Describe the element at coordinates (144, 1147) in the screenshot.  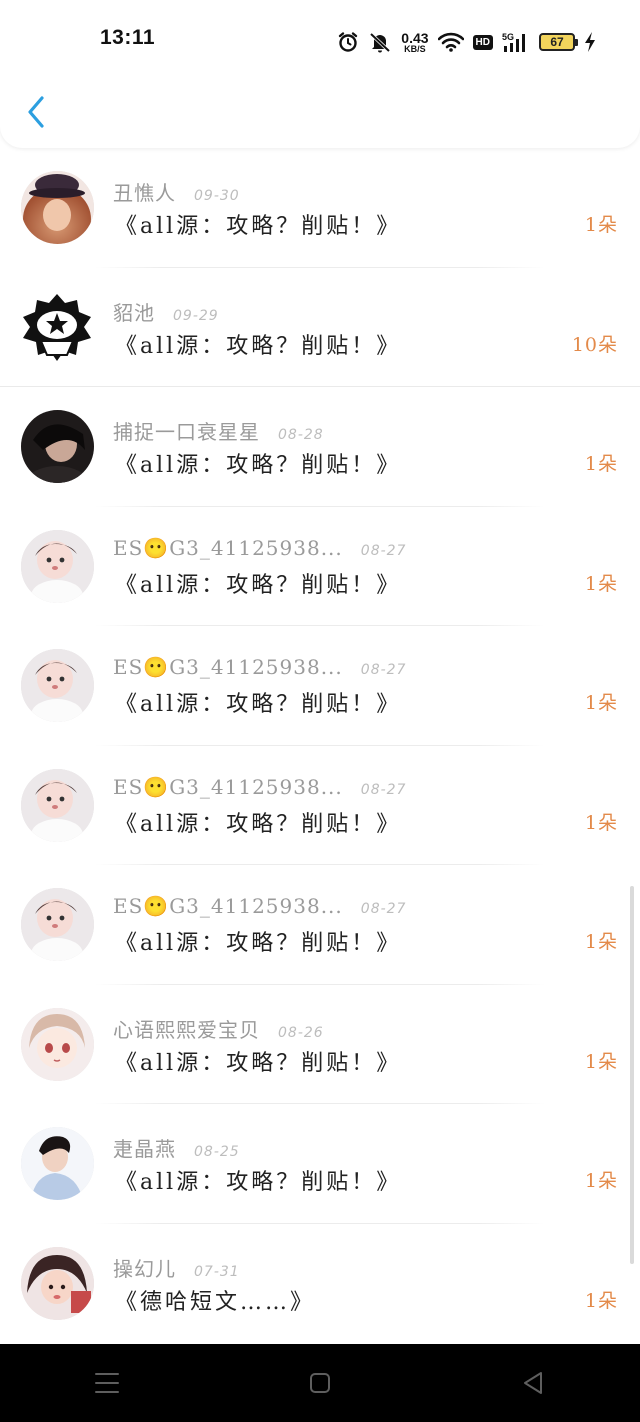
I see `username: 疌晶燕` at that location.